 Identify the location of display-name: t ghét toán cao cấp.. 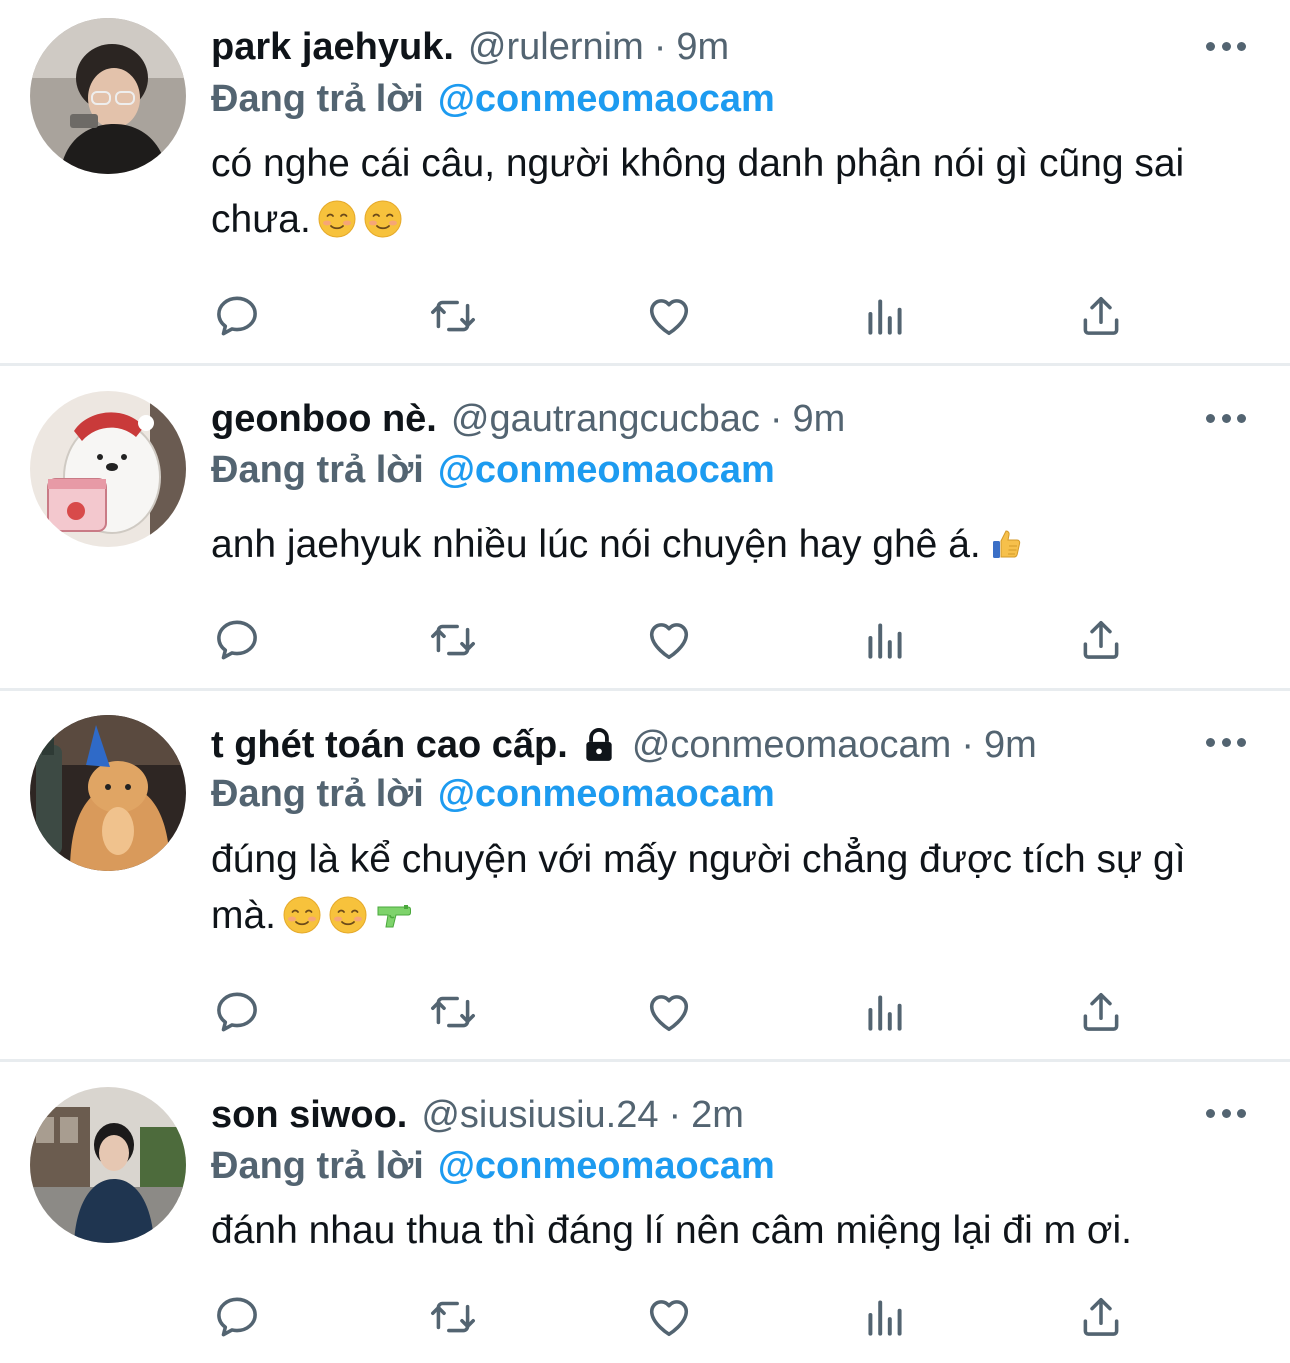
(389, 745).